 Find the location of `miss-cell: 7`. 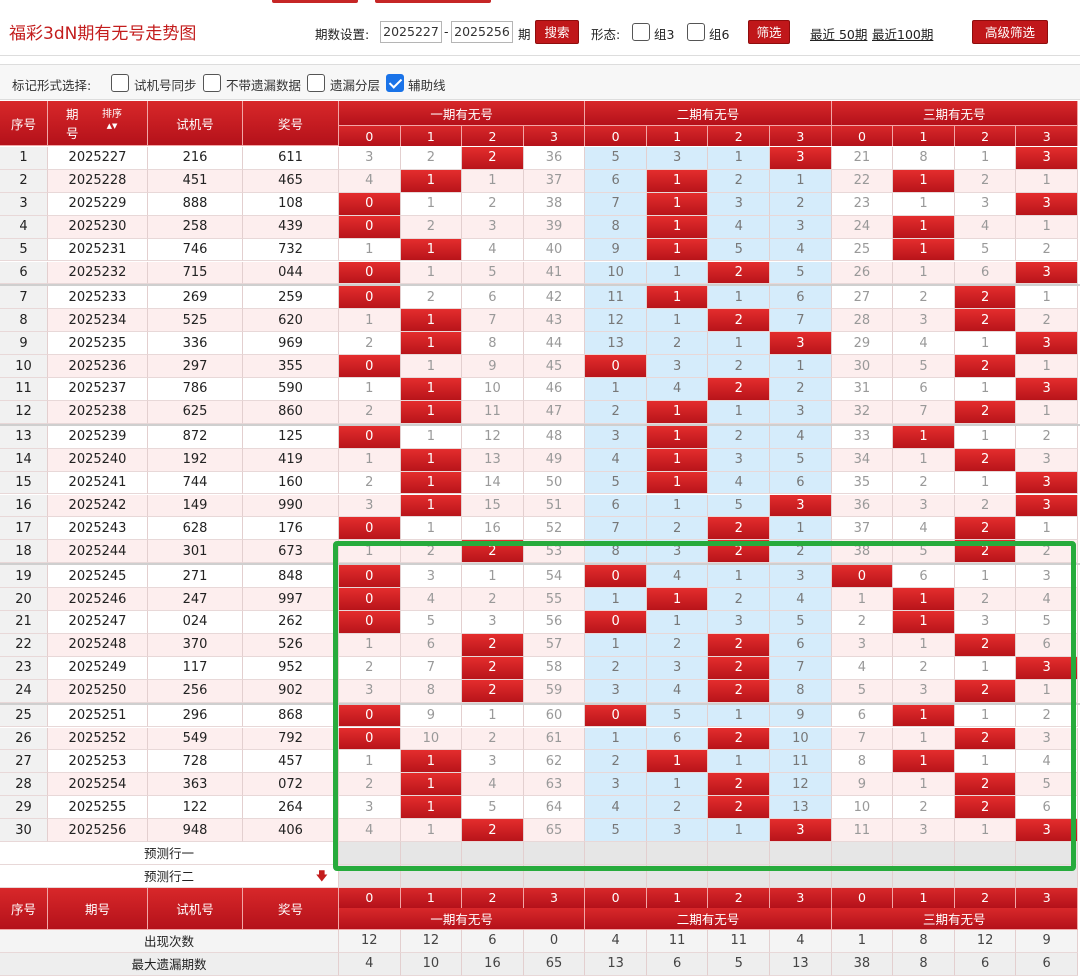

miss-cell: 7 is located at coordinates (862, 739).